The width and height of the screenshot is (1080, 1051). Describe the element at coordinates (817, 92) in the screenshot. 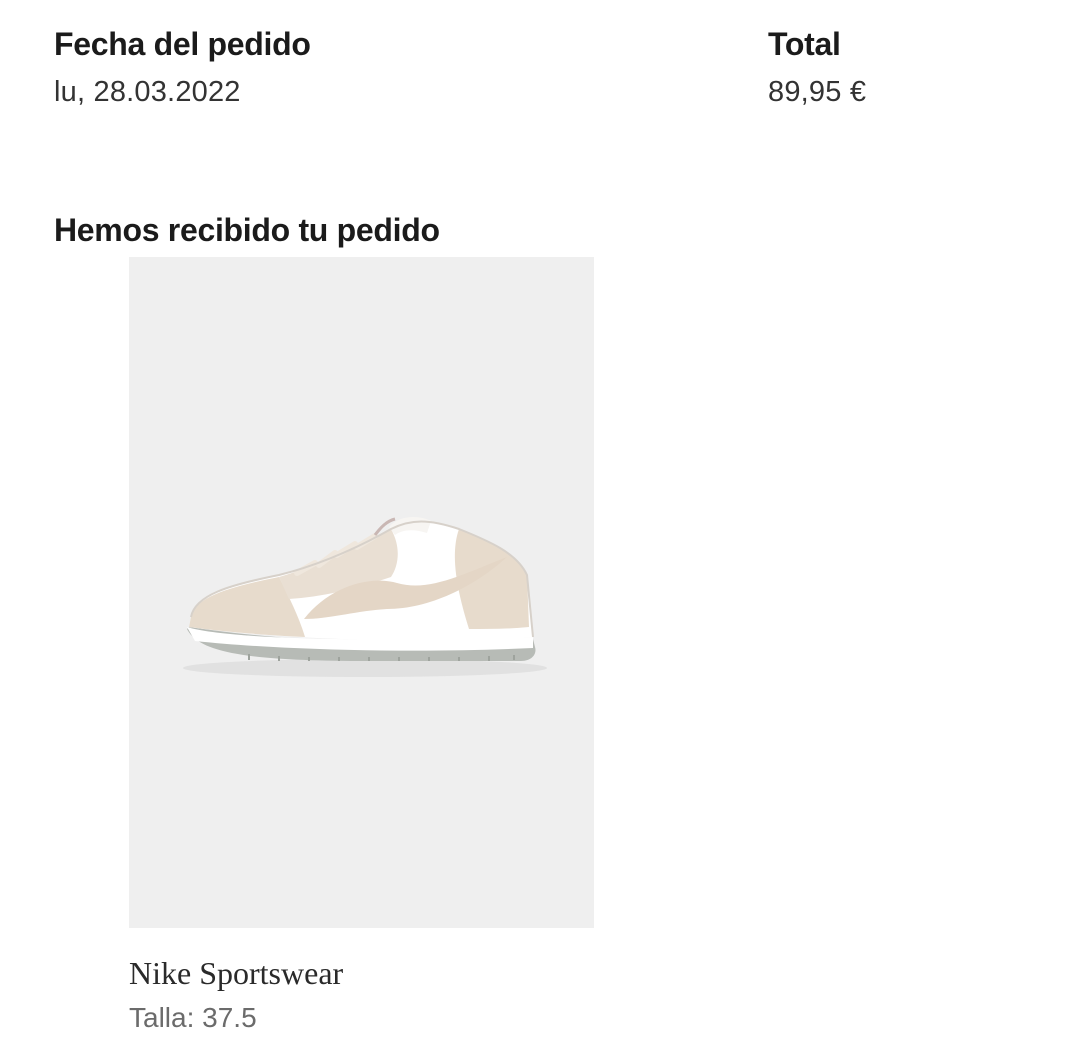

I see `order-total-value: 89,95 €` at that location.